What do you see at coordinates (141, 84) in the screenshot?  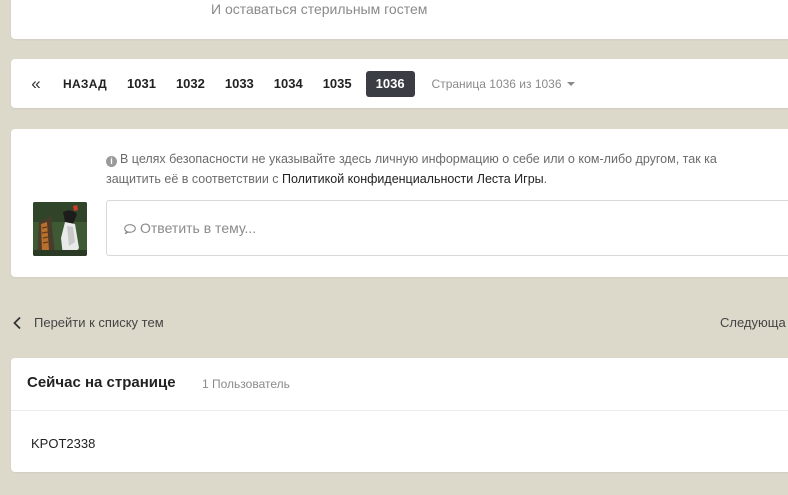 I see `page-link-1031: 1031` at bounding box center [141, 84].